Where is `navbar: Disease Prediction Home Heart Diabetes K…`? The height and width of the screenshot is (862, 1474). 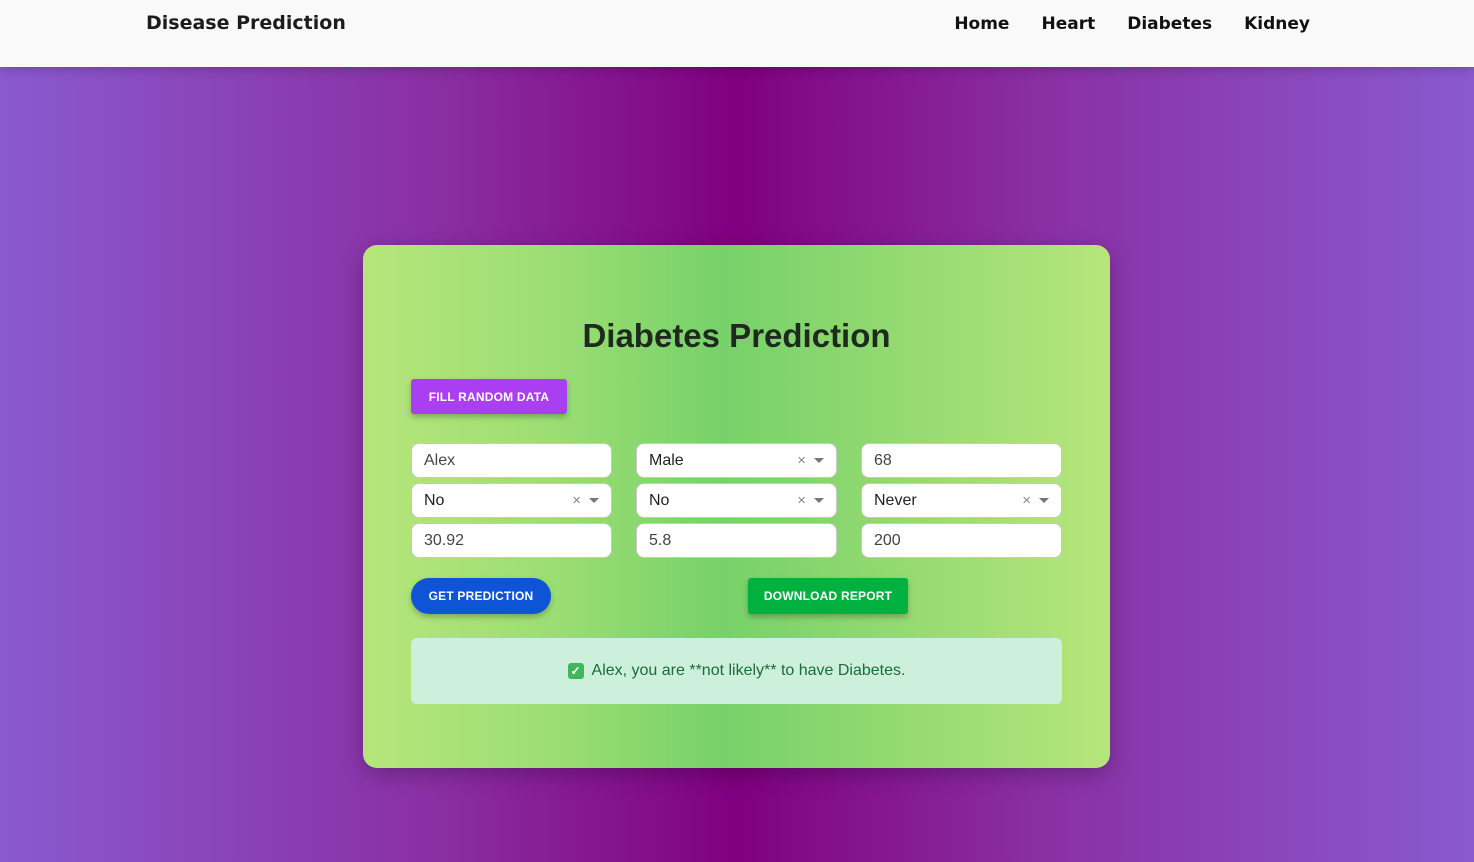 navbar: Disease Prediction Home Heart Diabetes K… is located at coordinates (737, 33).